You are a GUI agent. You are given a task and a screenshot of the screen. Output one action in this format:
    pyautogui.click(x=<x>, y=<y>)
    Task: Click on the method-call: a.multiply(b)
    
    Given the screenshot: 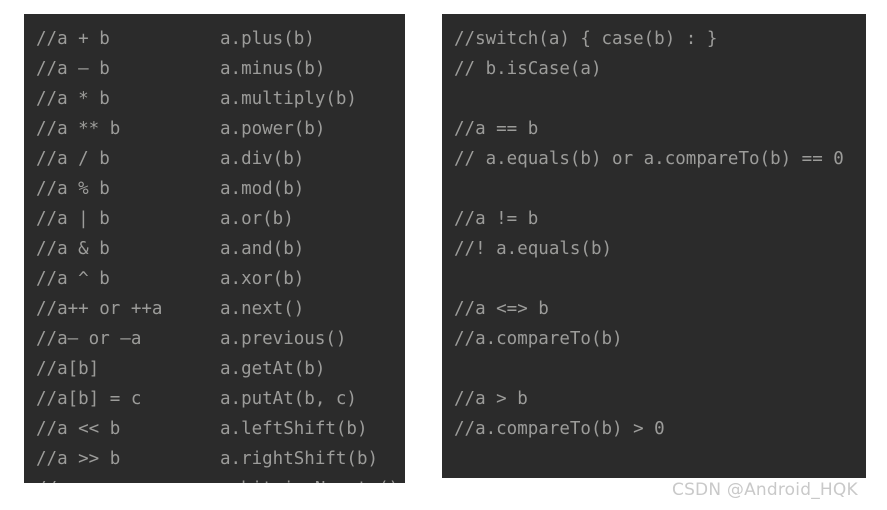 What is the action you would take?
    pyautogui.click(x=288, y=99)
    